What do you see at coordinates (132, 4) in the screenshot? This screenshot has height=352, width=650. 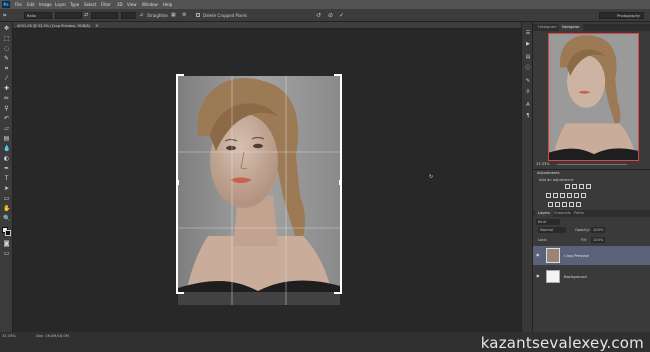 I see `menu-view: View` at bounding box center [132, 4].